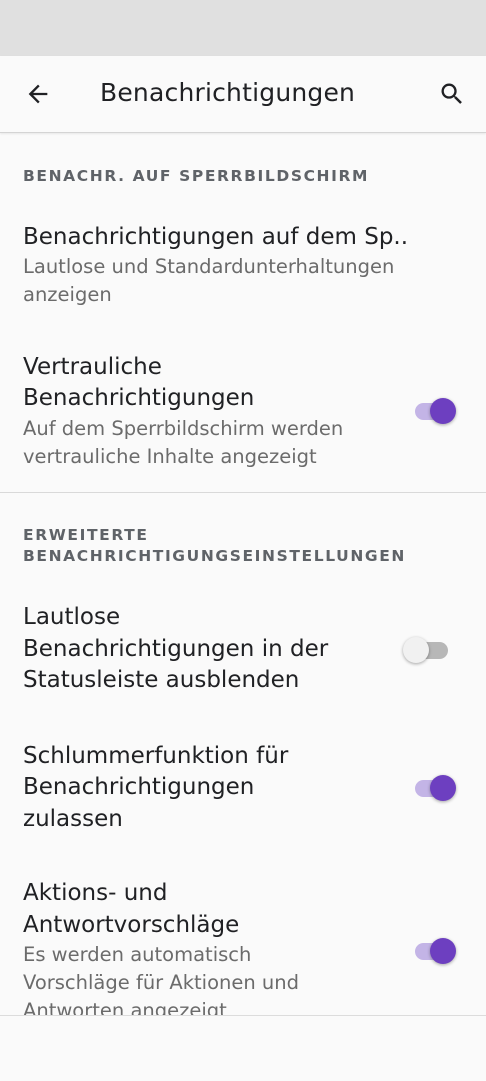  I want to click on search-icon, so click(451, 93).